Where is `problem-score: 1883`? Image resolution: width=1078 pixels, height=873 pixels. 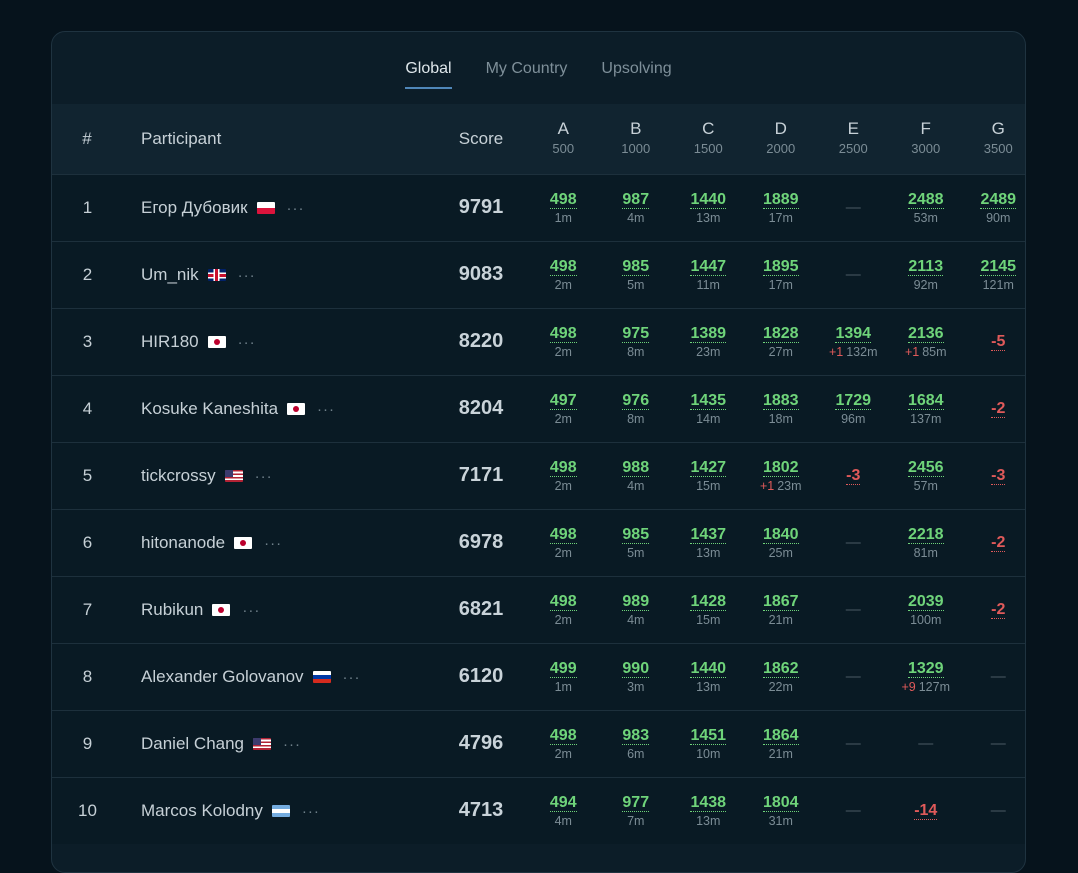 problem-score: 1883 is located at coordinates (780, 401).